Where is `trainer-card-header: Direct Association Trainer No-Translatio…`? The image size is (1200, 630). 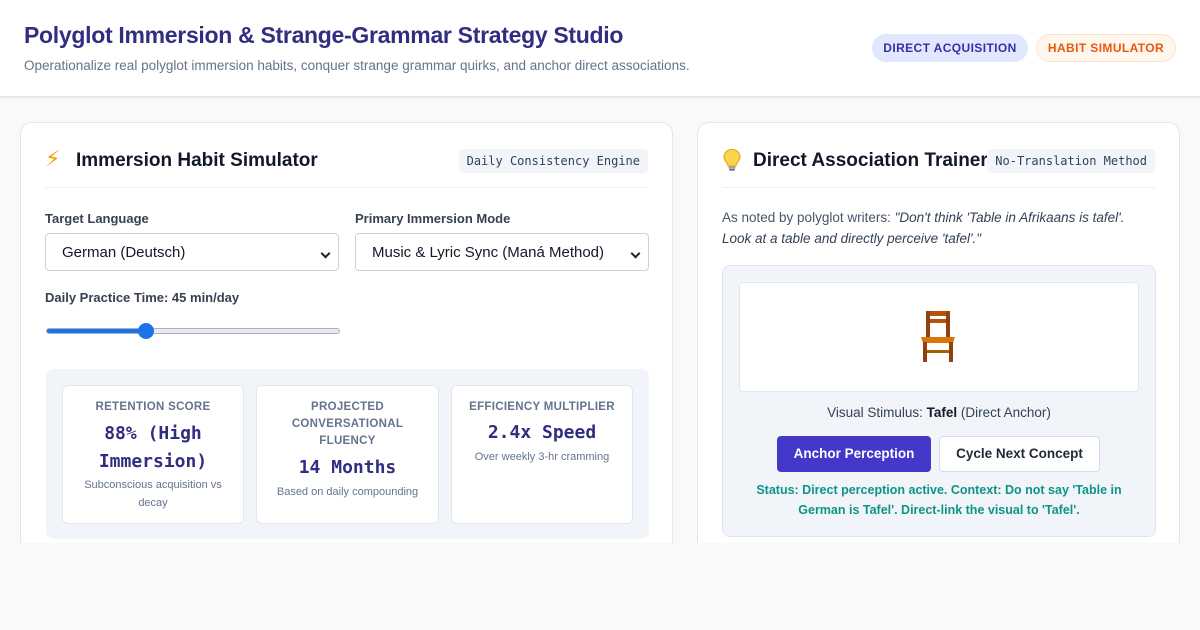 trainer-card-header: Direct Association Trainer No-Translatio… is located at coordinates (938, 155).